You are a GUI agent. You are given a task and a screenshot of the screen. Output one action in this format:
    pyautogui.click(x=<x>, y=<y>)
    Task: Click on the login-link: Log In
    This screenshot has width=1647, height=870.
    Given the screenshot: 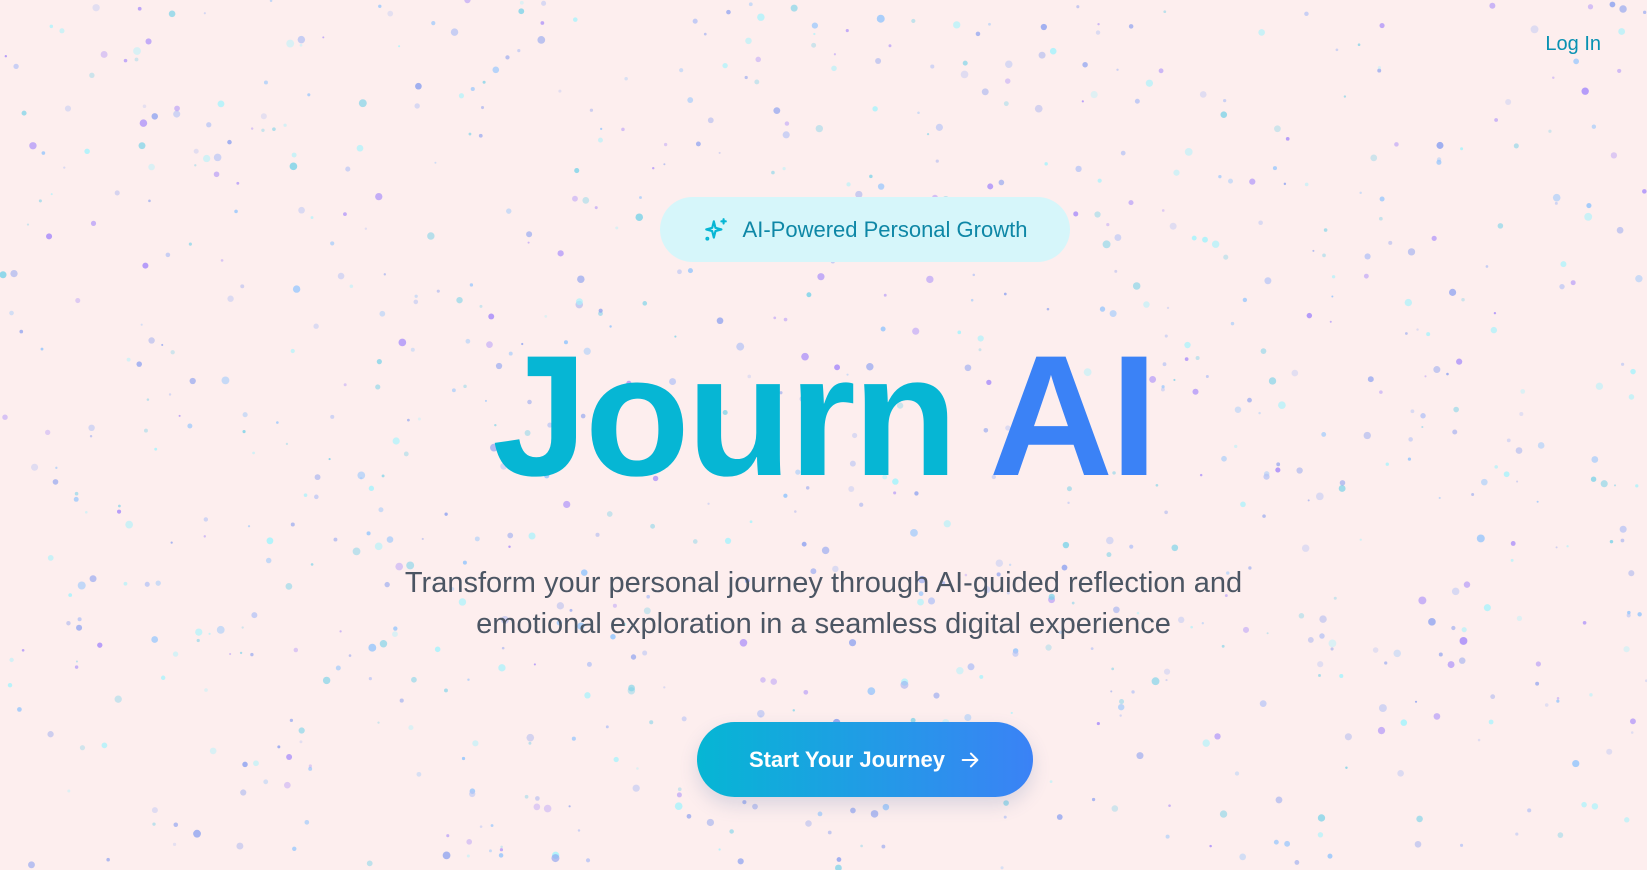 What is the action you would take?
    pyautogui.click(x=1573, y=44)
    